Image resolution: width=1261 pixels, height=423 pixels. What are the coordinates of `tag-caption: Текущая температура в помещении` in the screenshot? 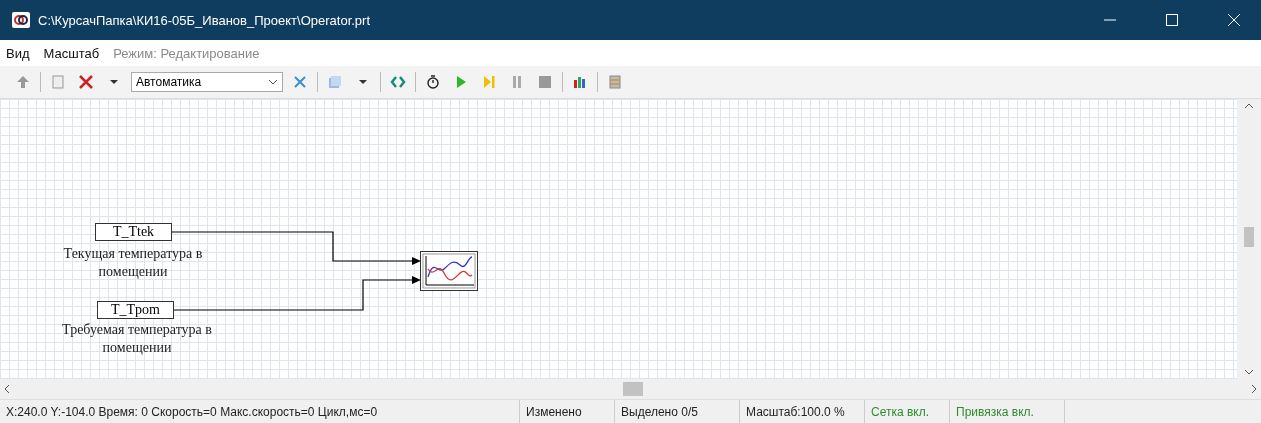 It's located at (133, 263).